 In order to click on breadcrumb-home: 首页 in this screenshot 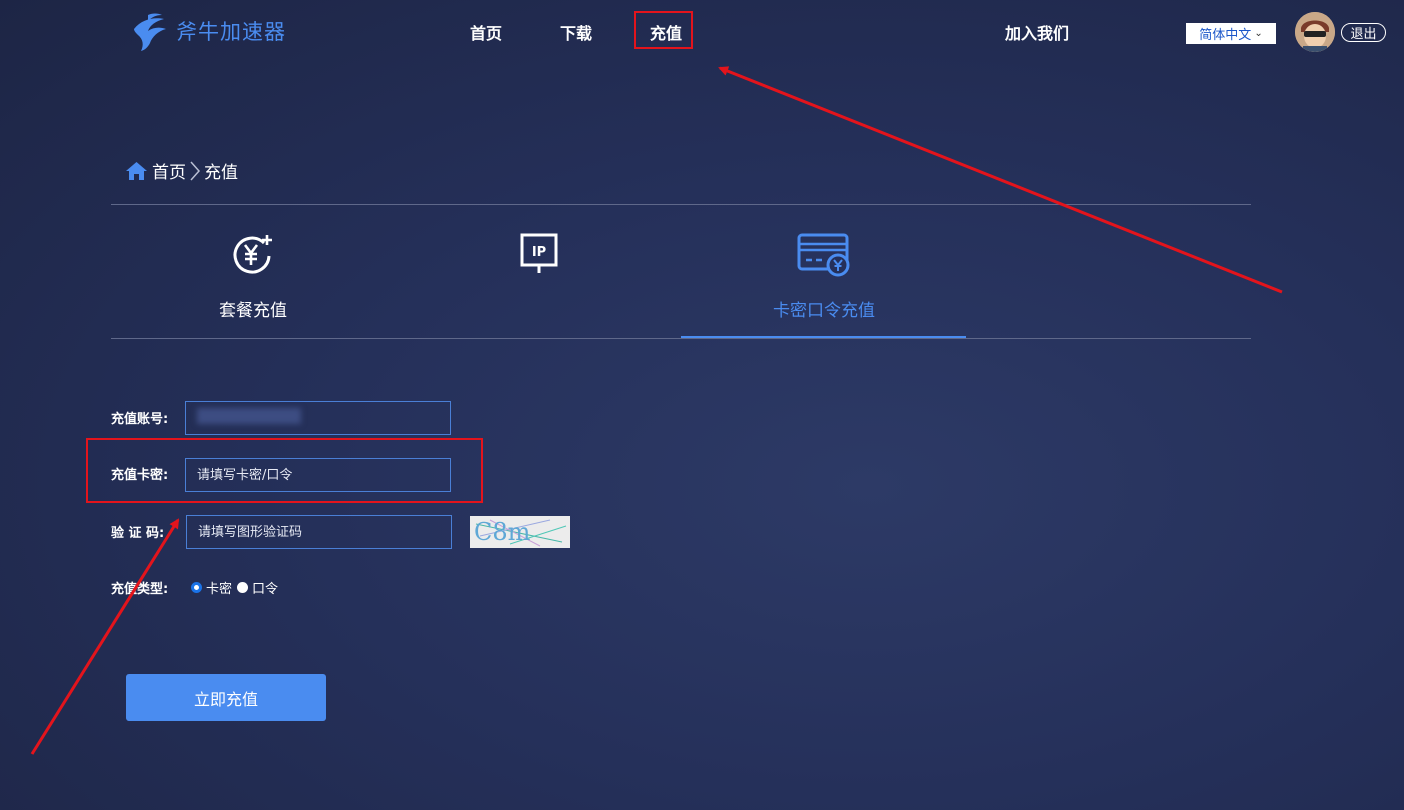, I will do `click(169, 170)`.